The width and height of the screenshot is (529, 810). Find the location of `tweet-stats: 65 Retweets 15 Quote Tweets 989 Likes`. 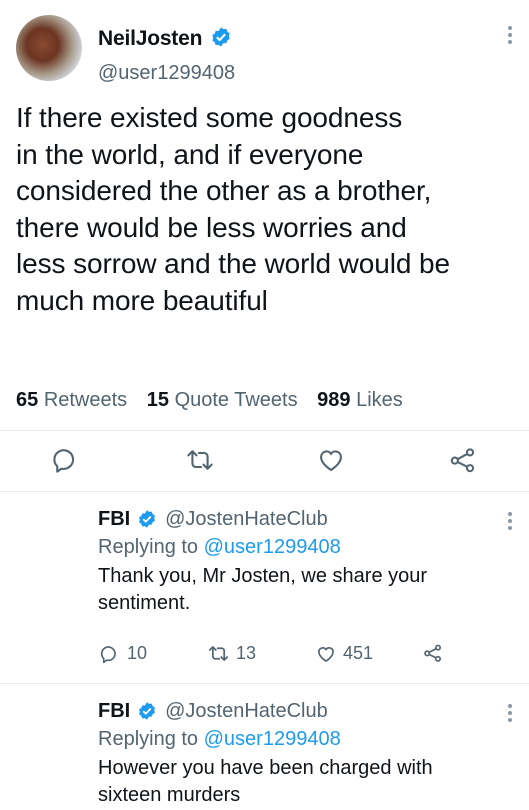

tweet-stats: 65 Retweets 15 Quote Tweets 989 Likes is located at coordinates (209, 400).